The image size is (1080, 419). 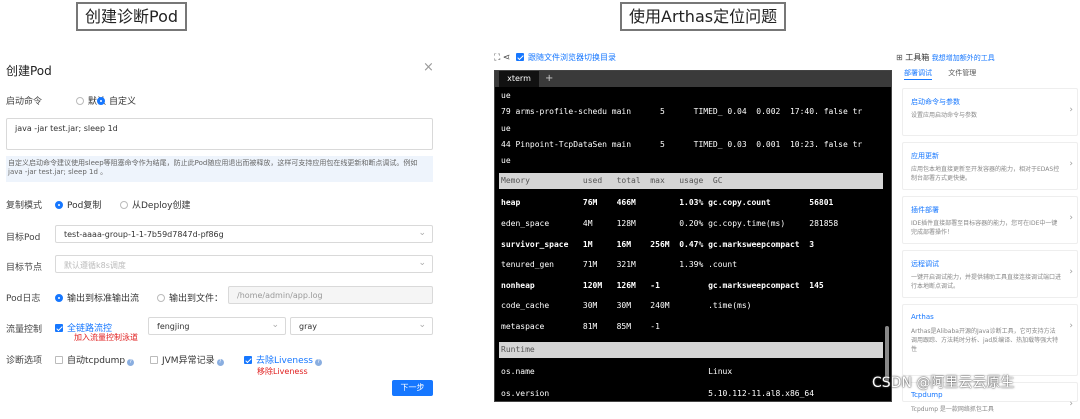 I want to click on tool-card: 远程调试 一键开启调试能力，并提供辅助工具直接连接调试端口进行本地断点调试。 ›, so click(x=990, y=274).